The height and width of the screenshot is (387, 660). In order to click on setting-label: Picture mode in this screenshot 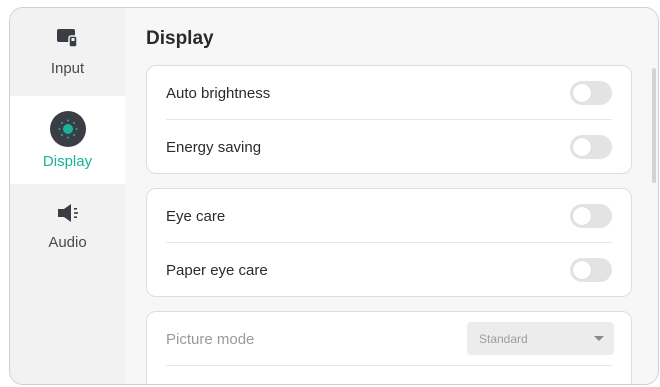, I will do `click(210, 339)`.